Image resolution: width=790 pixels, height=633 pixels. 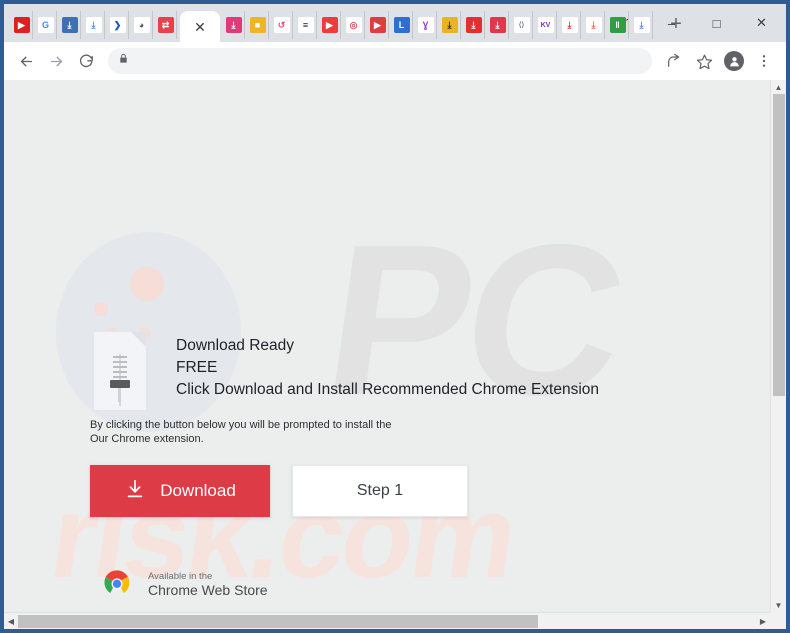 I want to click on subtext-line-2: Our Chrome extension., so click(x=147, y=439).